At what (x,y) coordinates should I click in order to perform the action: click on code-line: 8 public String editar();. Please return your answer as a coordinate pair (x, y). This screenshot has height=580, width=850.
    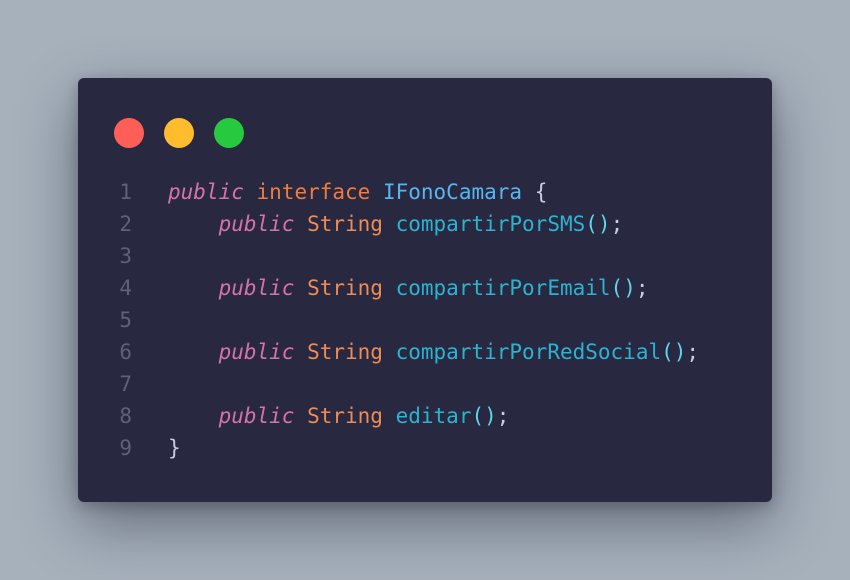
    Looking at the image, I should click on (425, 416).